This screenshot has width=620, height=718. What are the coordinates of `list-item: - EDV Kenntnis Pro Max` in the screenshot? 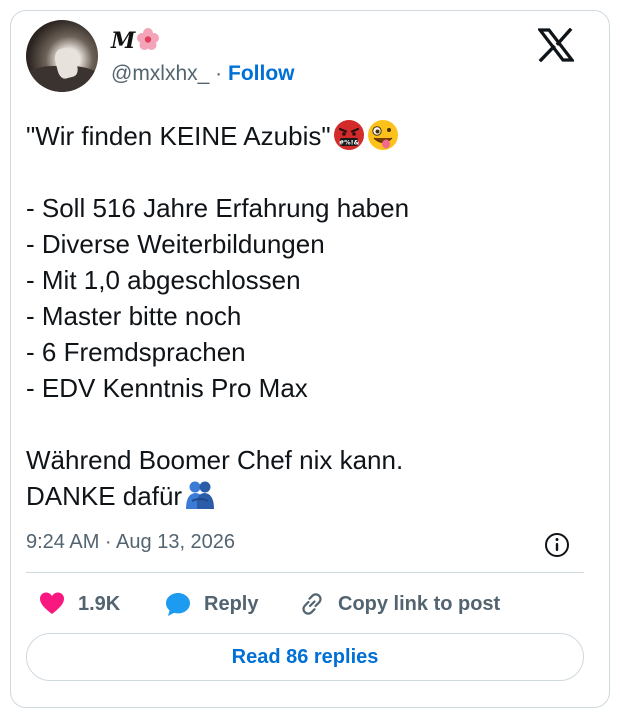 It's located at (167, 388).